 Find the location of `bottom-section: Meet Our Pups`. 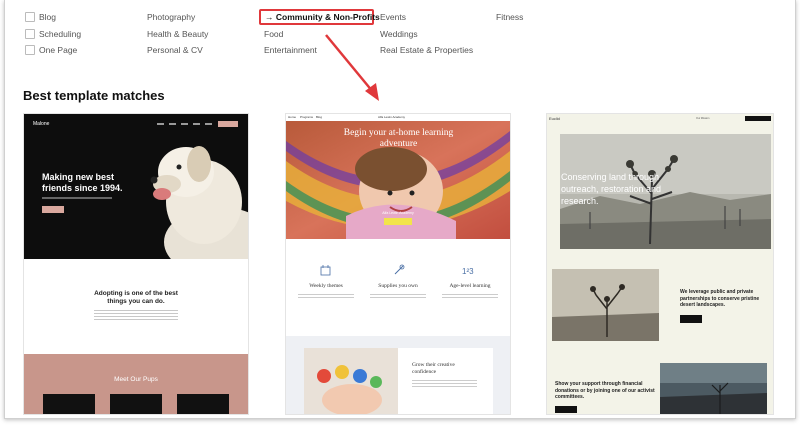

bottom-section: Meet Our Pups is located at coordinates (136, 384).